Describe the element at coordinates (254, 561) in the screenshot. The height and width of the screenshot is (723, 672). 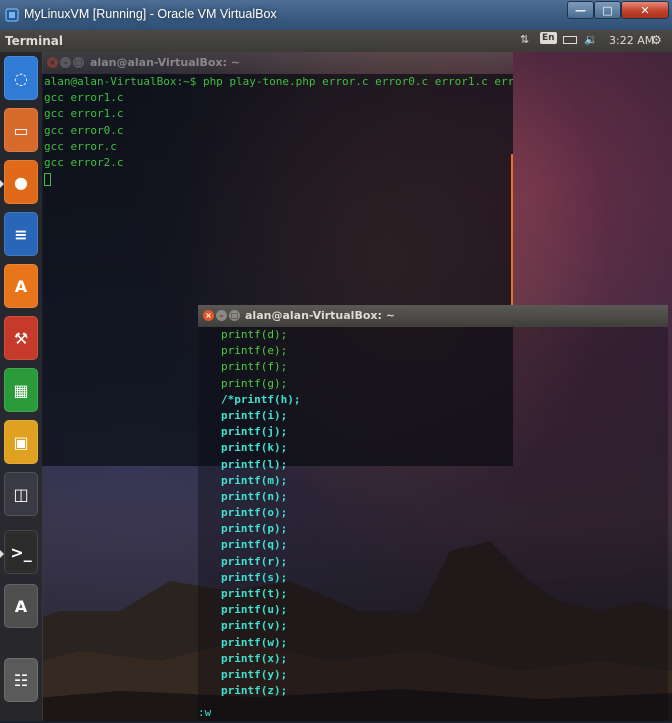
I see `code-line: printf(r);` at that location.